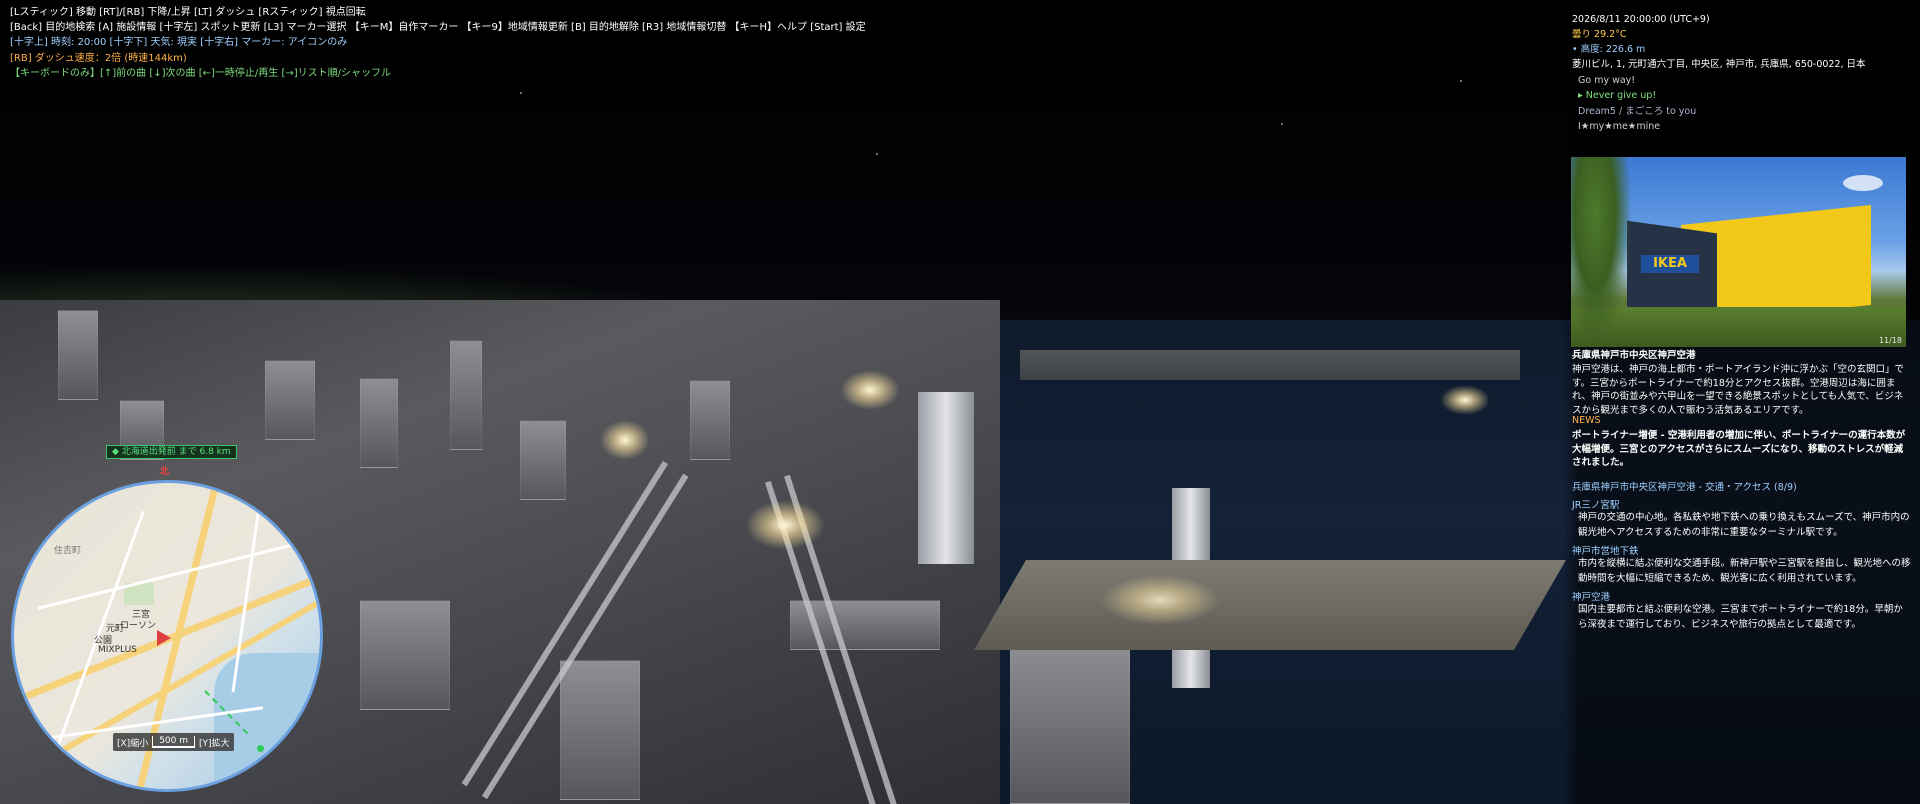 Image resolution: width=1920 pixels, height=804 pixels. What do you see at coordinates (1634, 355) in the screenshot?
I see `area-title: 兵庫県神戸市中央区神戸空港` at bounding box center [1634, 355].